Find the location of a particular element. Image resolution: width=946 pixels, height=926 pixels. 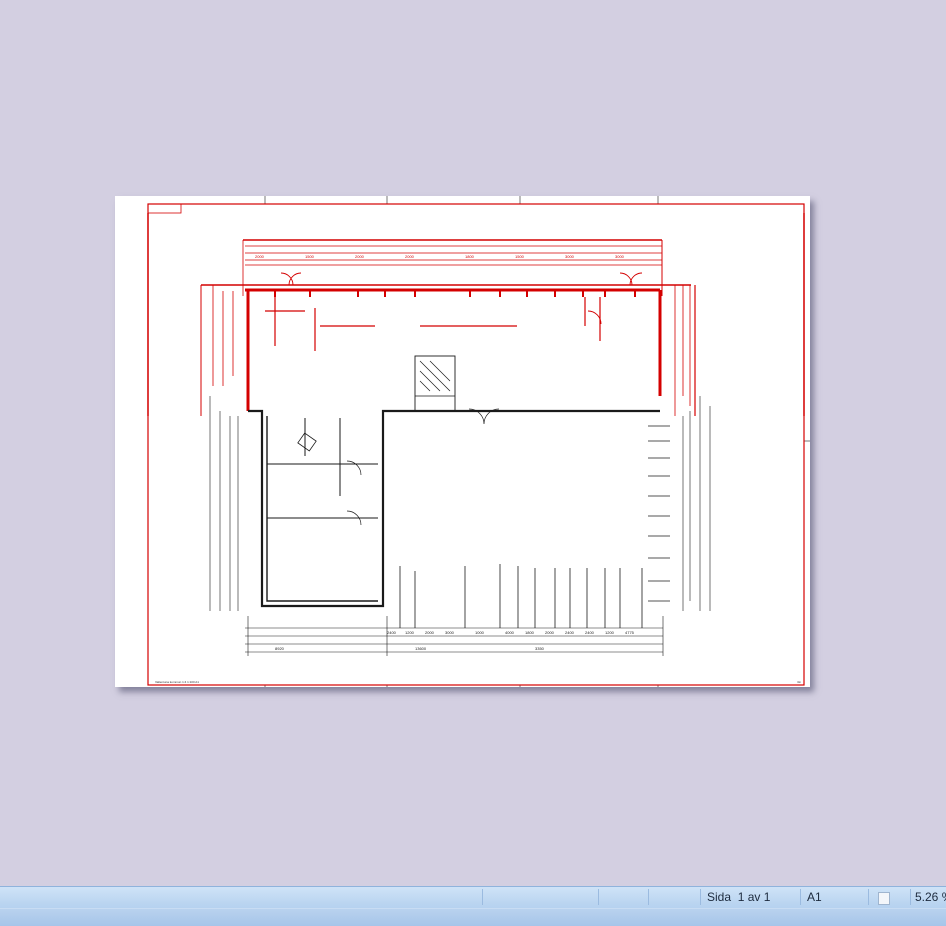

bottom-dimension-label: 4775 is located at coordinates (630, 632).